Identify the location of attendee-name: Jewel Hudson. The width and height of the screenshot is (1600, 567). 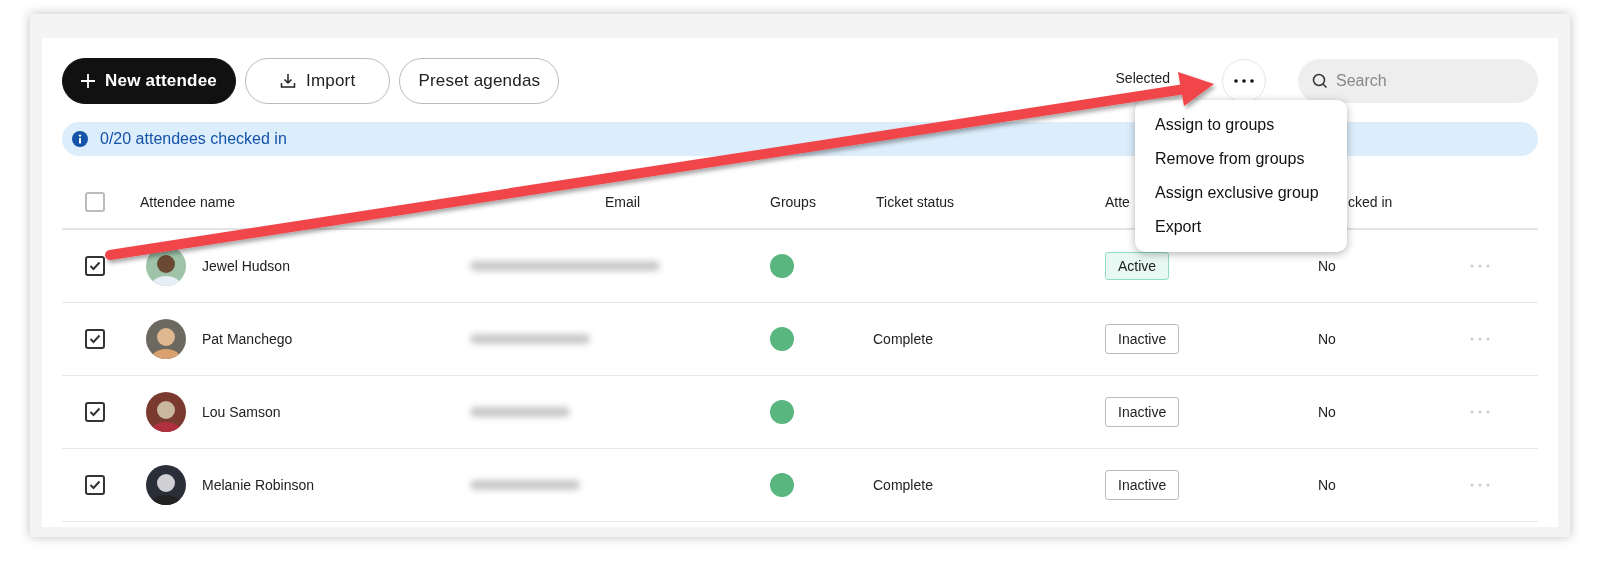
(246, 266).